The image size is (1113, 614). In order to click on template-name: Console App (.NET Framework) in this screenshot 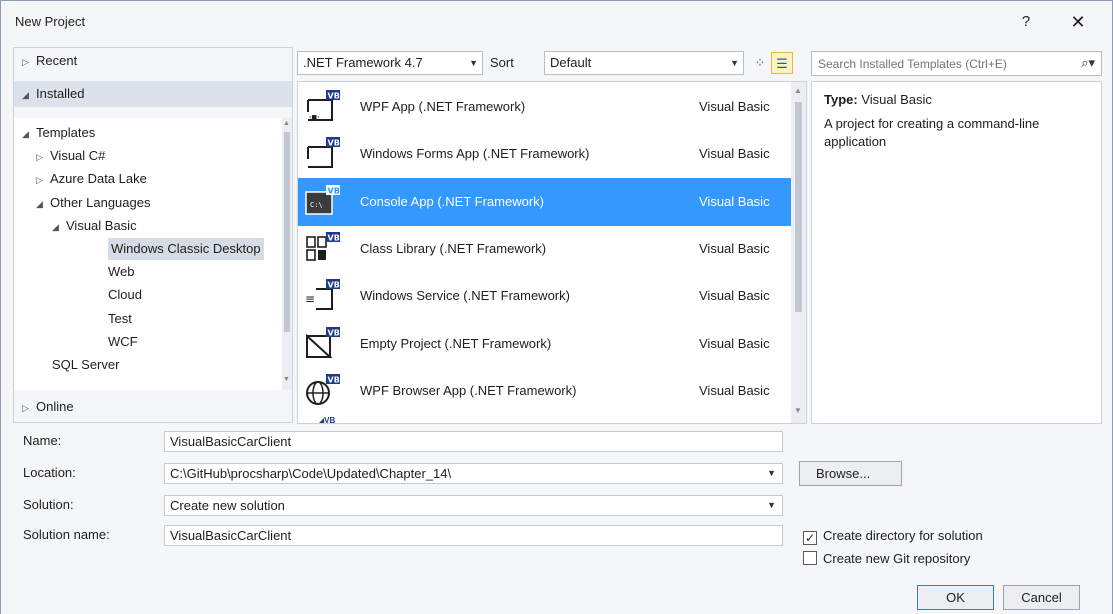, I will do `click(452, 201)`.